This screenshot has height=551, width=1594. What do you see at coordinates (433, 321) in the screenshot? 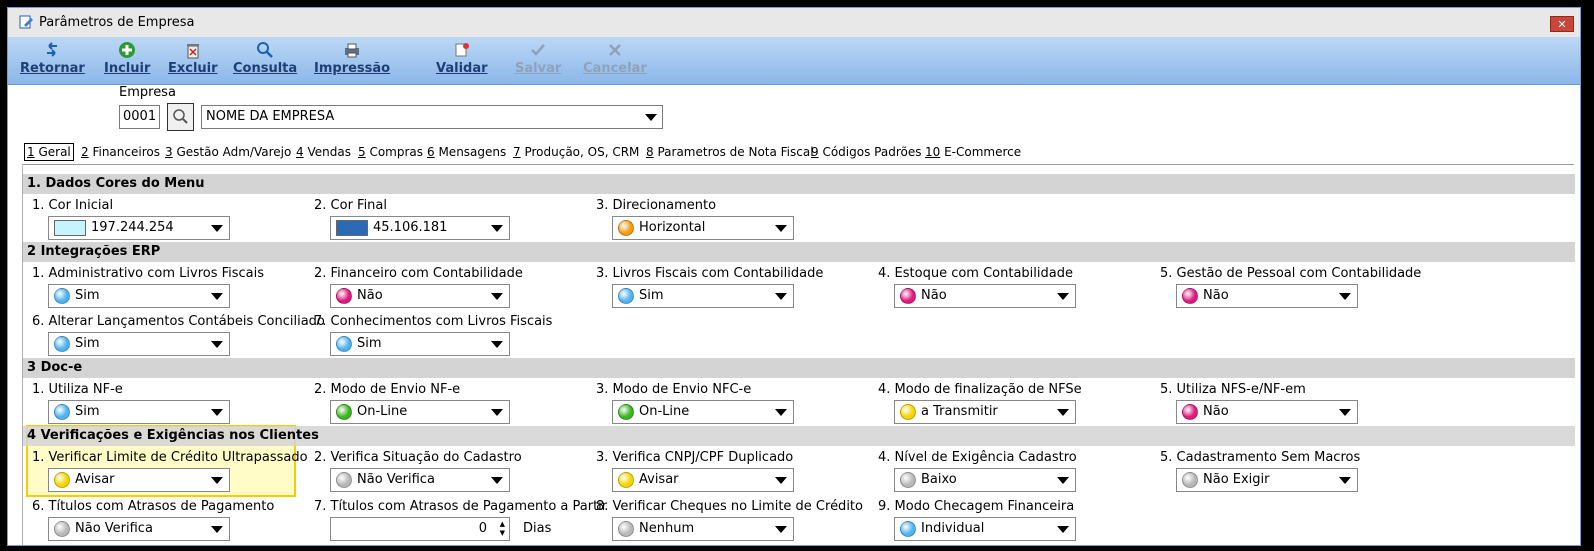
I see `conhecimentos-label: 7. Conhecimentos com Livros Fiscais` at bounding box center [433, 321].